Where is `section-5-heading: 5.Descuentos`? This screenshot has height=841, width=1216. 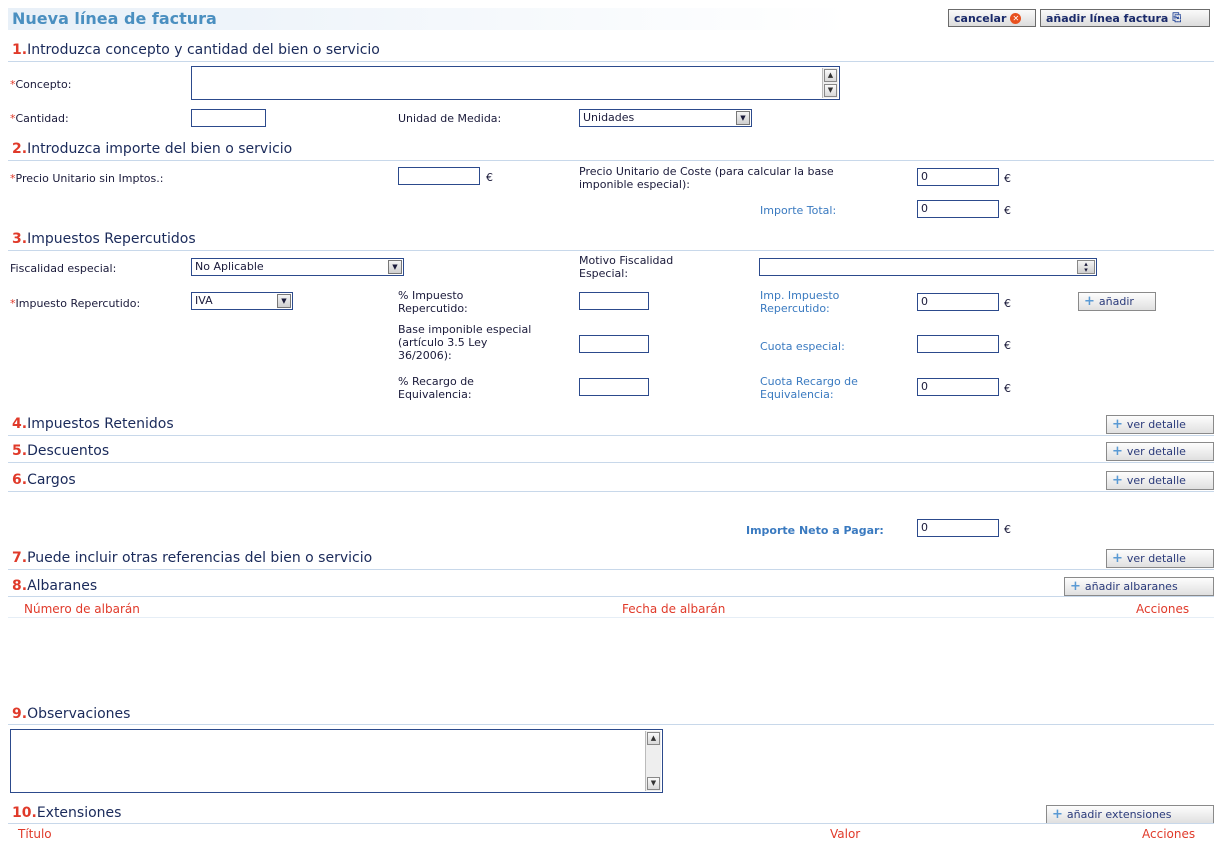
section-5-heading: 5.Descuentos is located at coordinates (61, 451).